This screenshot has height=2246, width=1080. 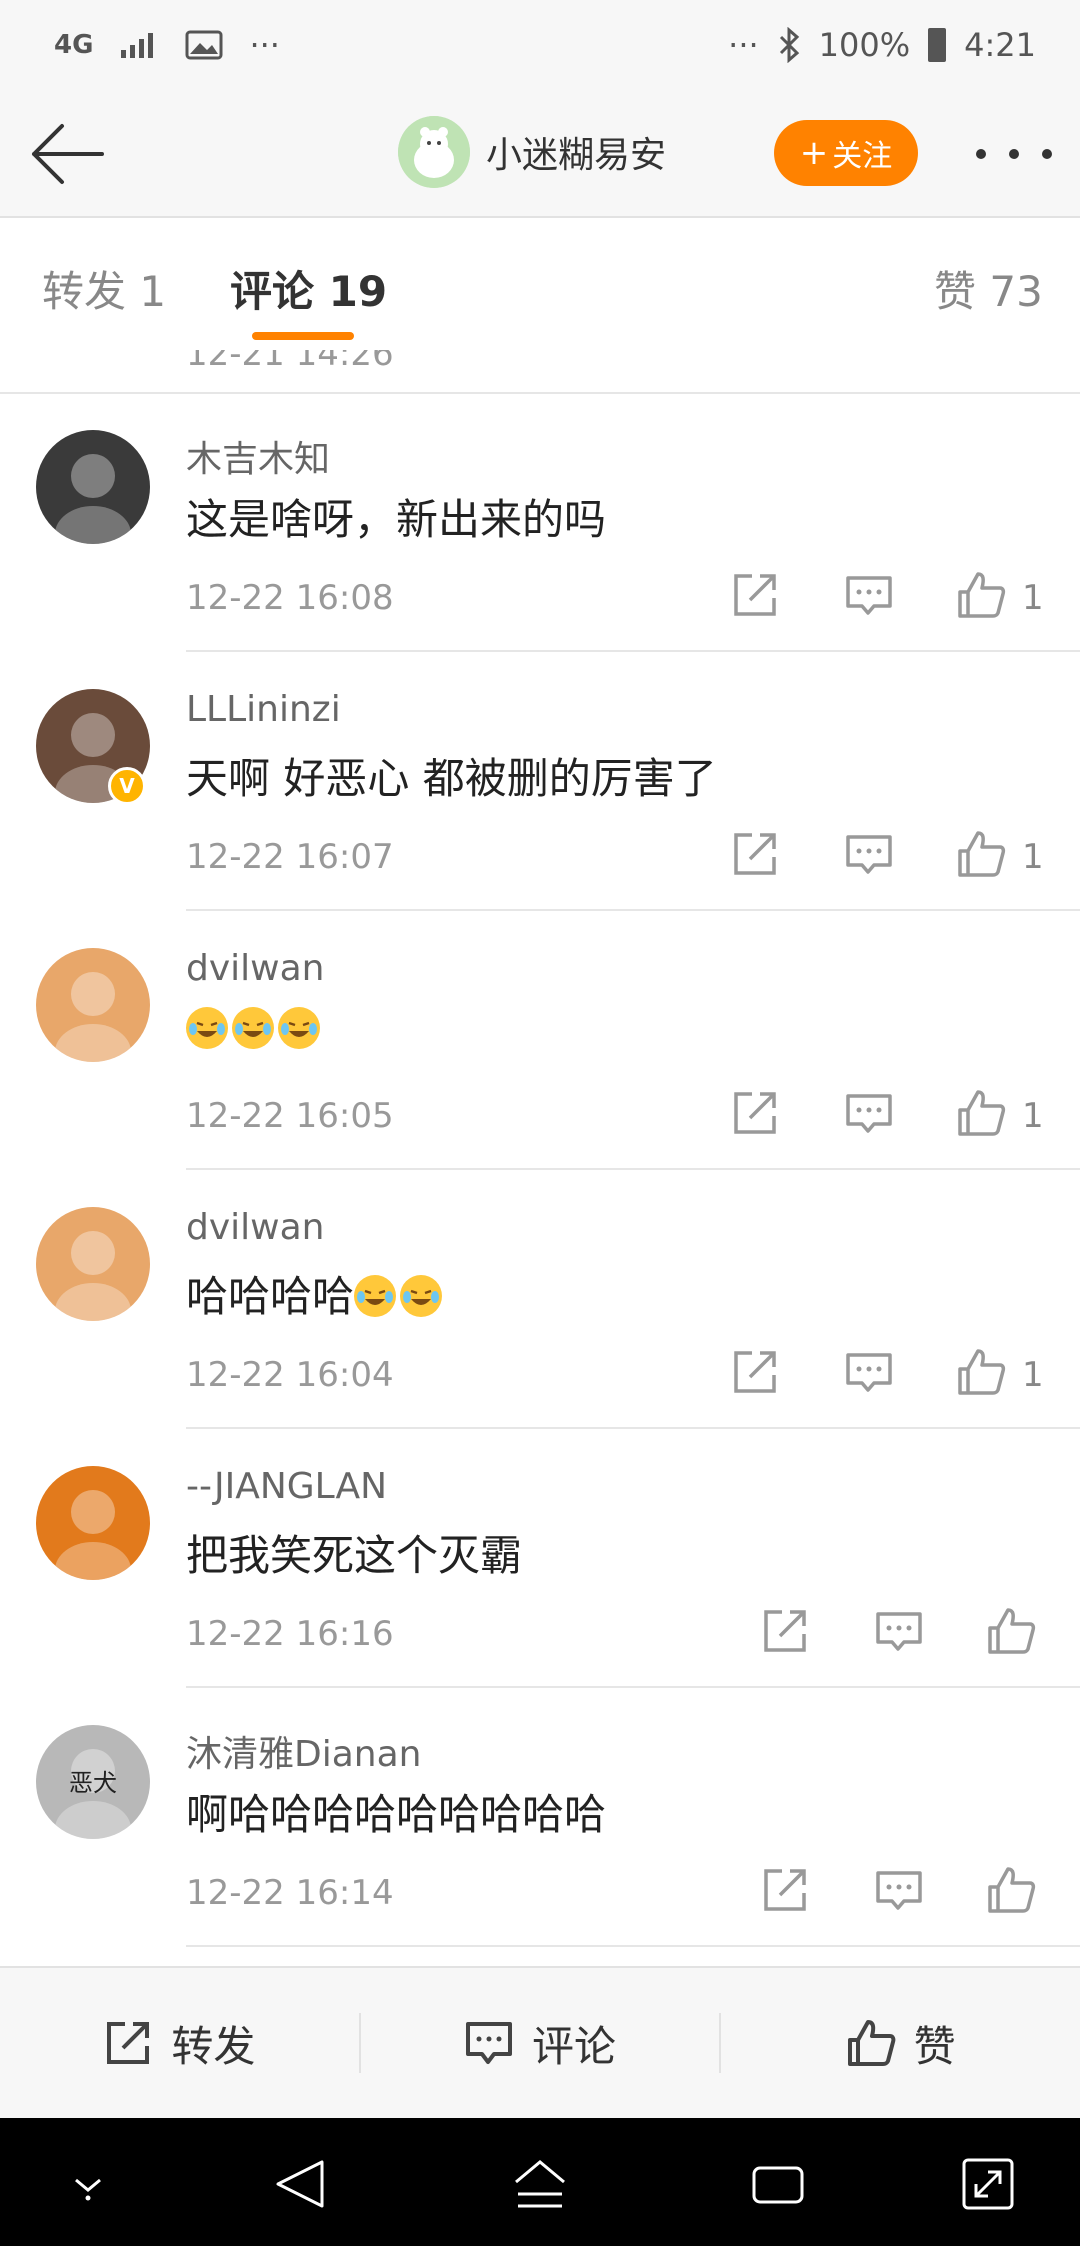 I want to click on avatar-caption: 恶犬, so click(x=93, y=1783).